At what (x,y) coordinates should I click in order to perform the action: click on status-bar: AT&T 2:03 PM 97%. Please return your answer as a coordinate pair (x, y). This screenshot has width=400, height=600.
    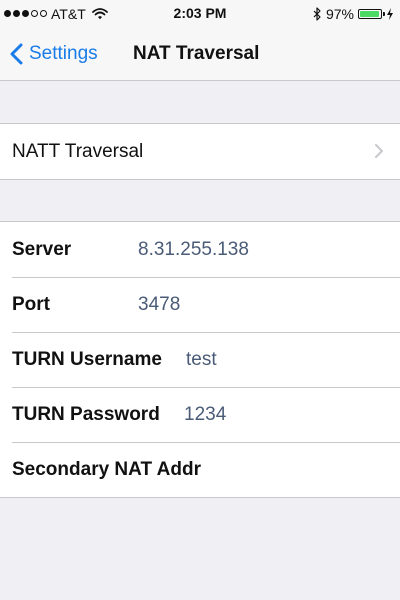
    Looking at the image, I should click on (200, 13).